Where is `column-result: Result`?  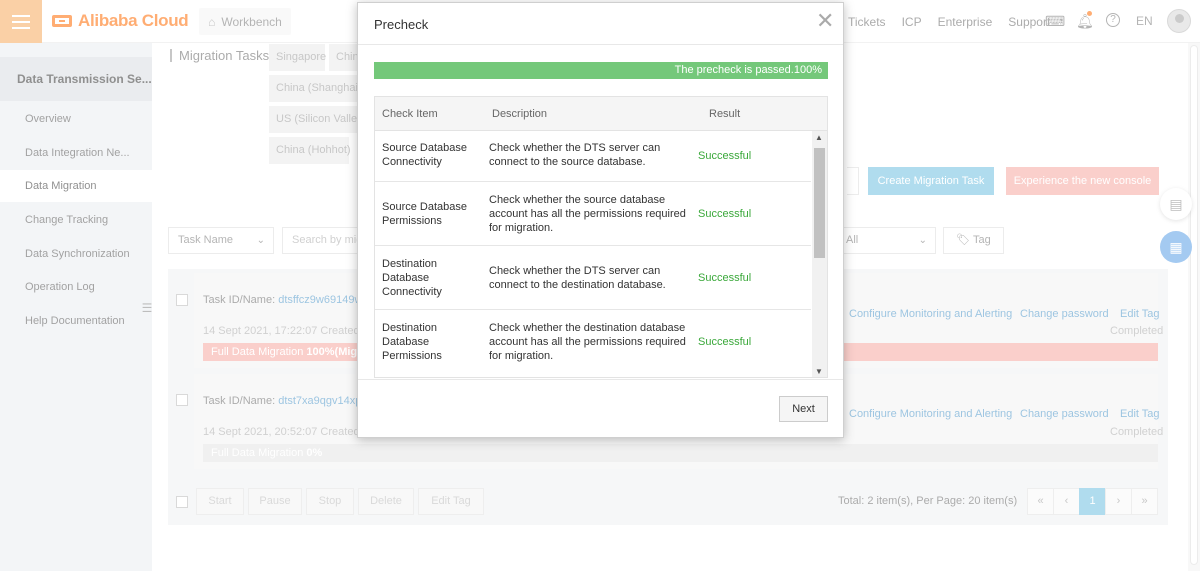
column-result: Result is located at coordinates (725, 114).